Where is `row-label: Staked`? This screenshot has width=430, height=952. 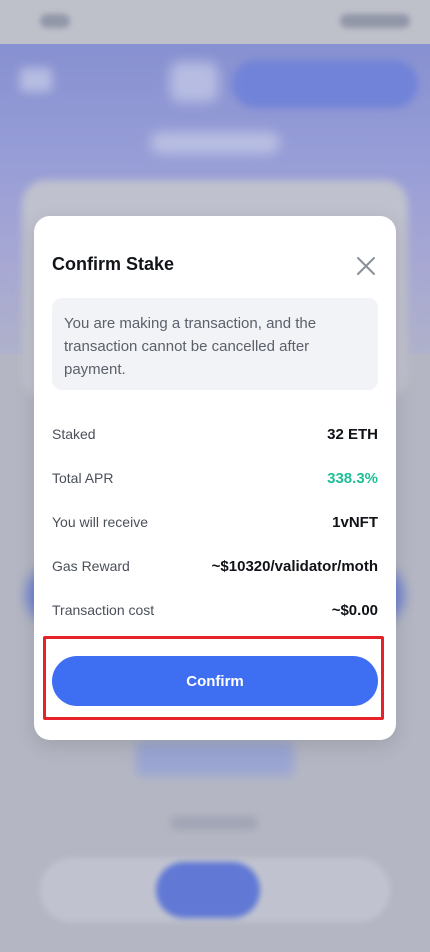 row-label: Staked is located at coordinates (74, 434).